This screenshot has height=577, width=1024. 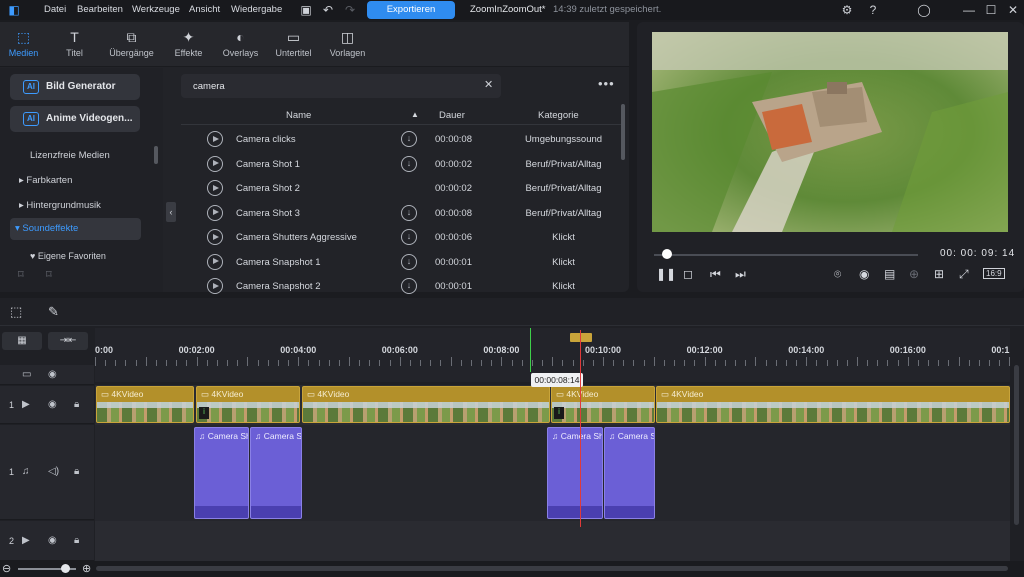 I want to click on tab-subtitles: ▭ Untertitel, so click(x=293, y=43).